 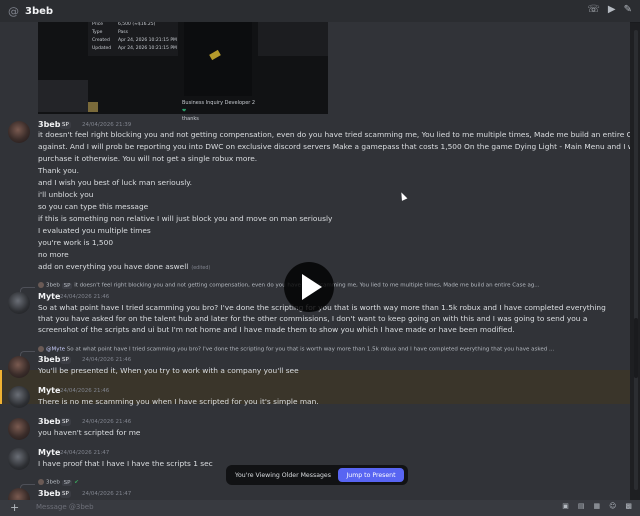 I want to click on embed-row-label: Type, so click(x=97, y=32).